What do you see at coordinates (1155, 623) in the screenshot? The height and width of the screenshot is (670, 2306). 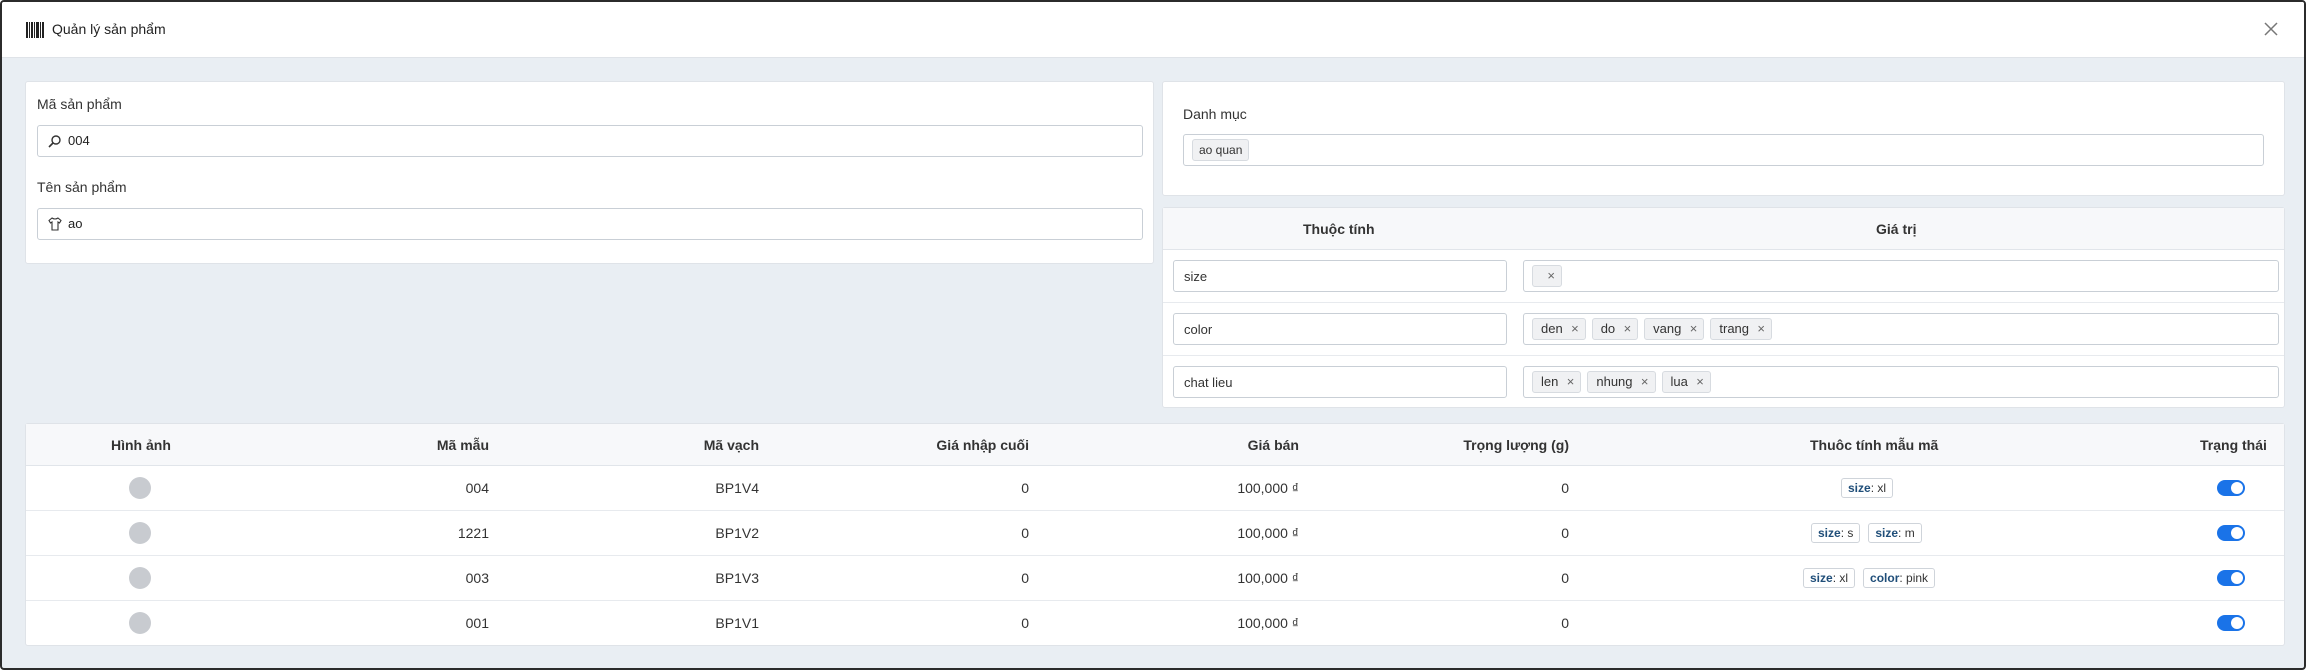 I see `table-row: 001 BP1V1 0 100,000 ₫ 0` at bounding box center [1155, 623].